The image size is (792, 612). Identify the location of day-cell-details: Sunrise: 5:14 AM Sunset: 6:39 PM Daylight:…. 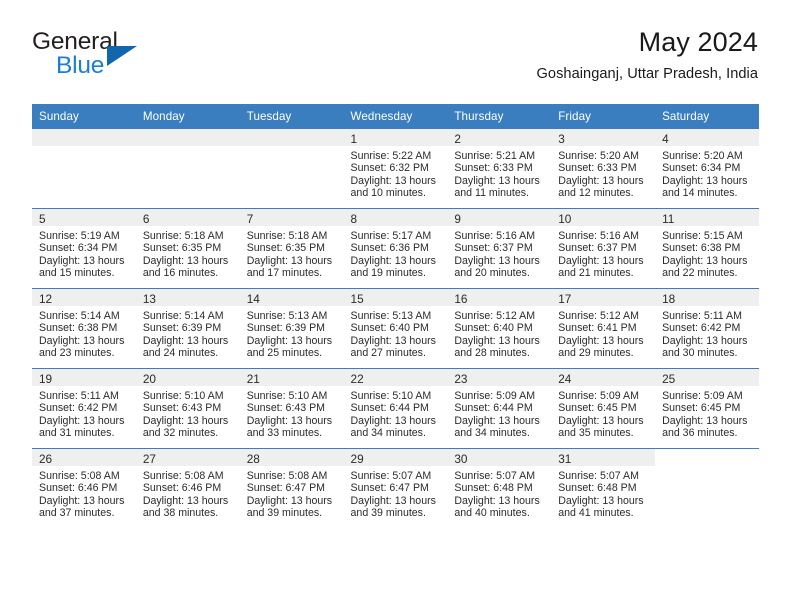
(188, 333).